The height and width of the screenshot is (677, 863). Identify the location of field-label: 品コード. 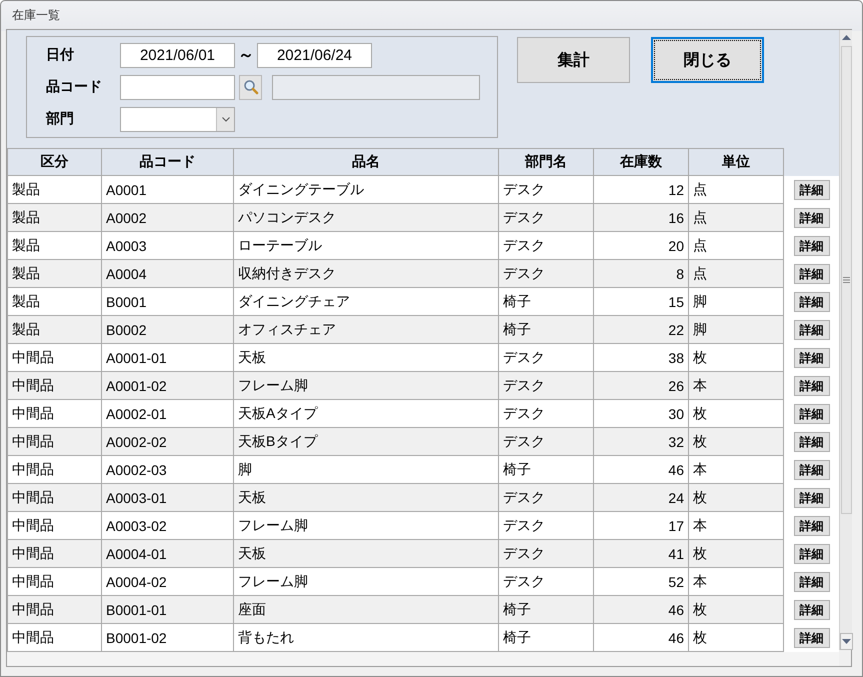
(74, 87).